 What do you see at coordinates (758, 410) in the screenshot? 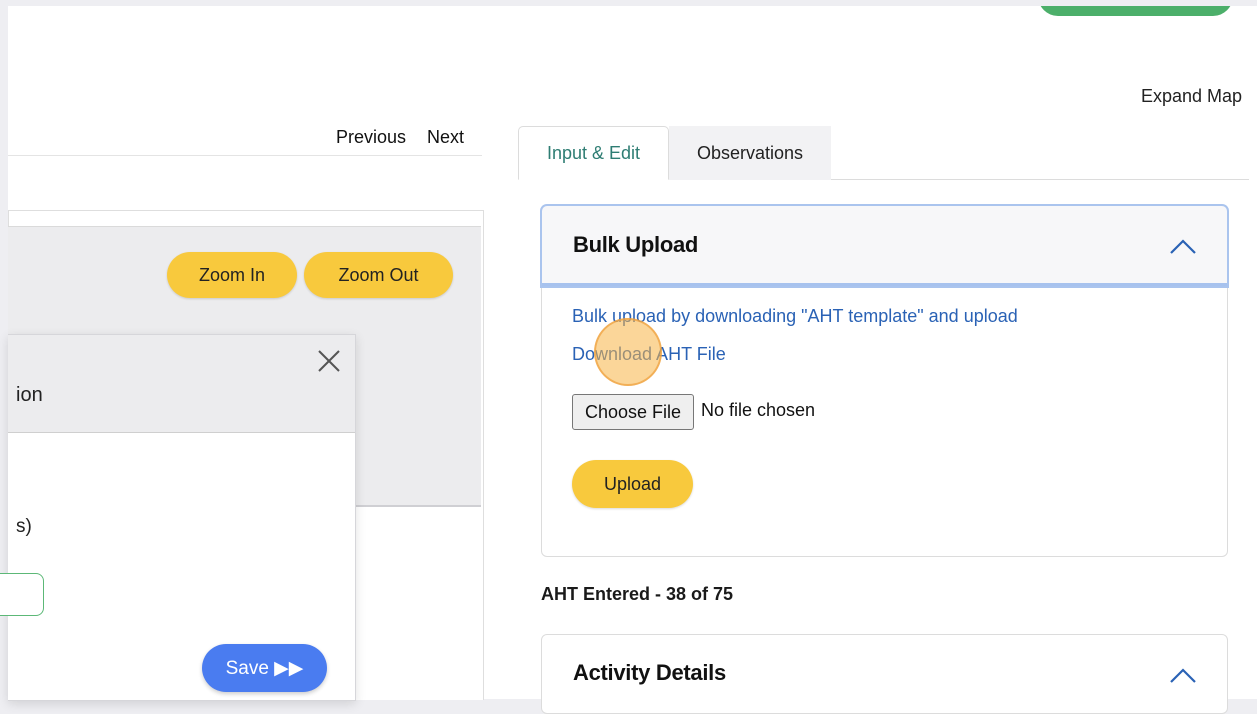
I see `file-status-text: No file chosen` at bounding box center [758, 410].